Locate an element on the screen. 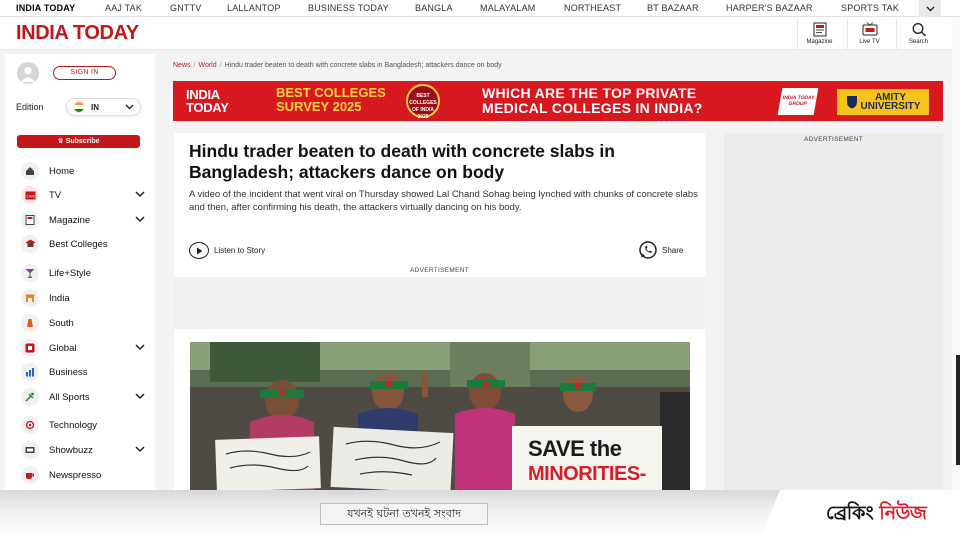 The width and height of the screenshot is (960, 540). subscribe-label: Subscribe is located at coordinates (82, 141).